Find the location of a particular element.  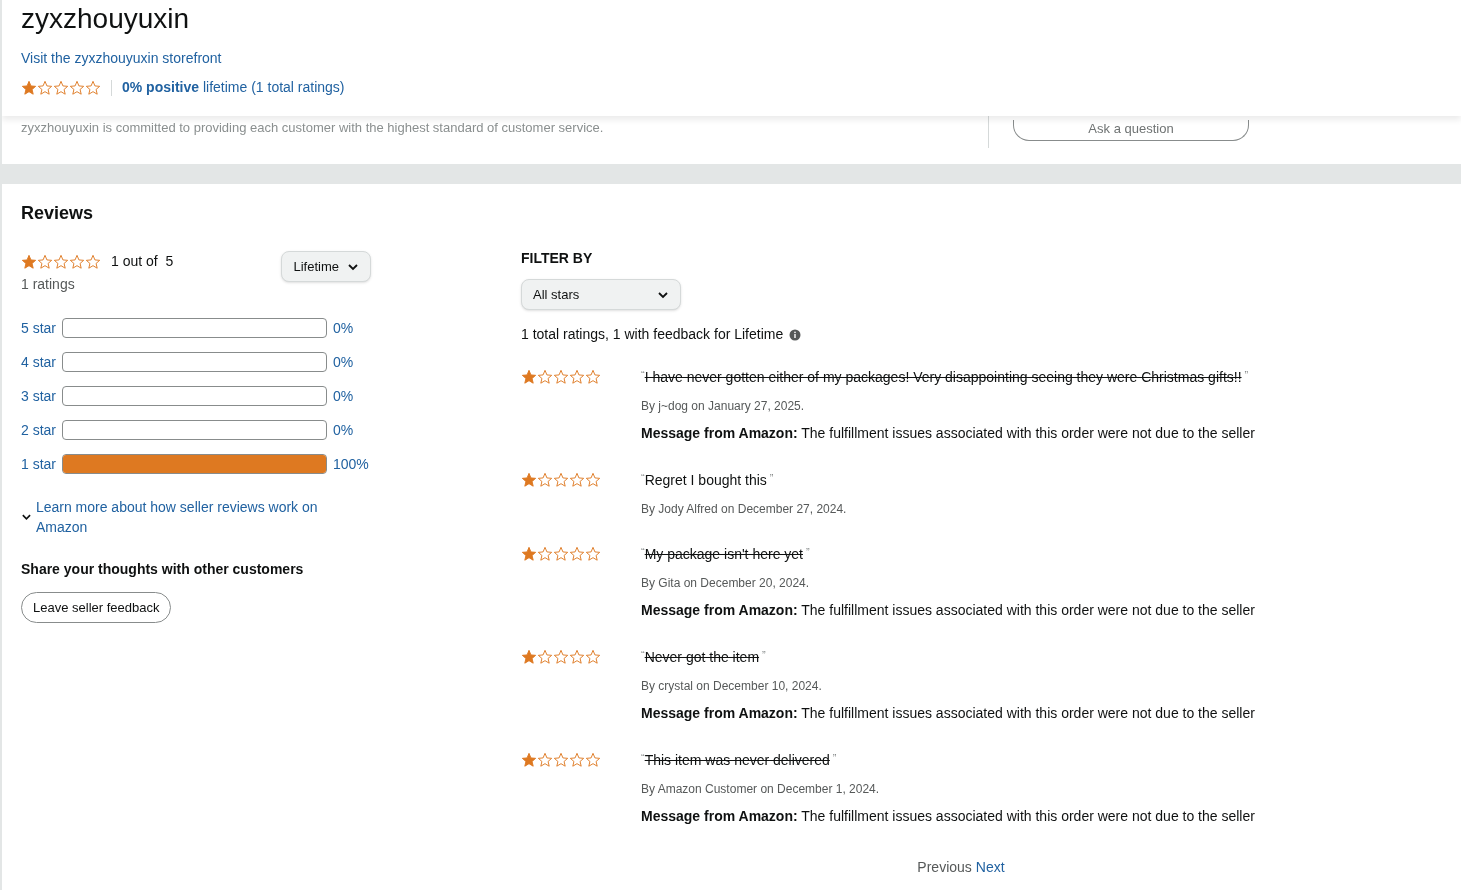

review-text: Never got the item is located at coordinates (702, 657).